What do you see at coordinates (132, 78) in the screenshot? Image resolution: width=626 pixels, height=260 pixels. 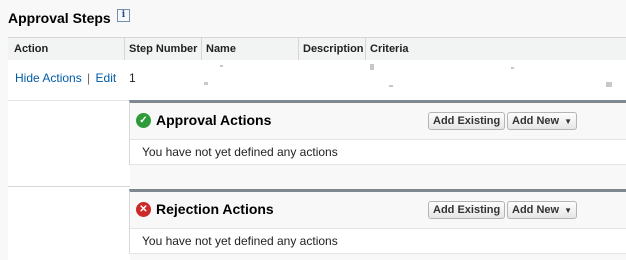 I see `step-number-cell: 1` at bounding box center [132, 78].